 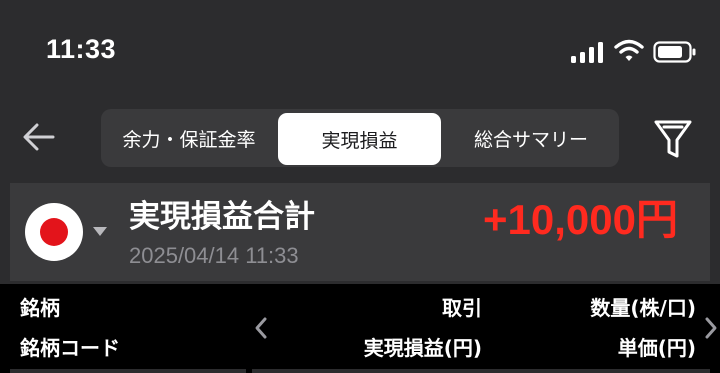 I want to click on tab-realized-pl: 実現損益, so click(x=359, y=139).